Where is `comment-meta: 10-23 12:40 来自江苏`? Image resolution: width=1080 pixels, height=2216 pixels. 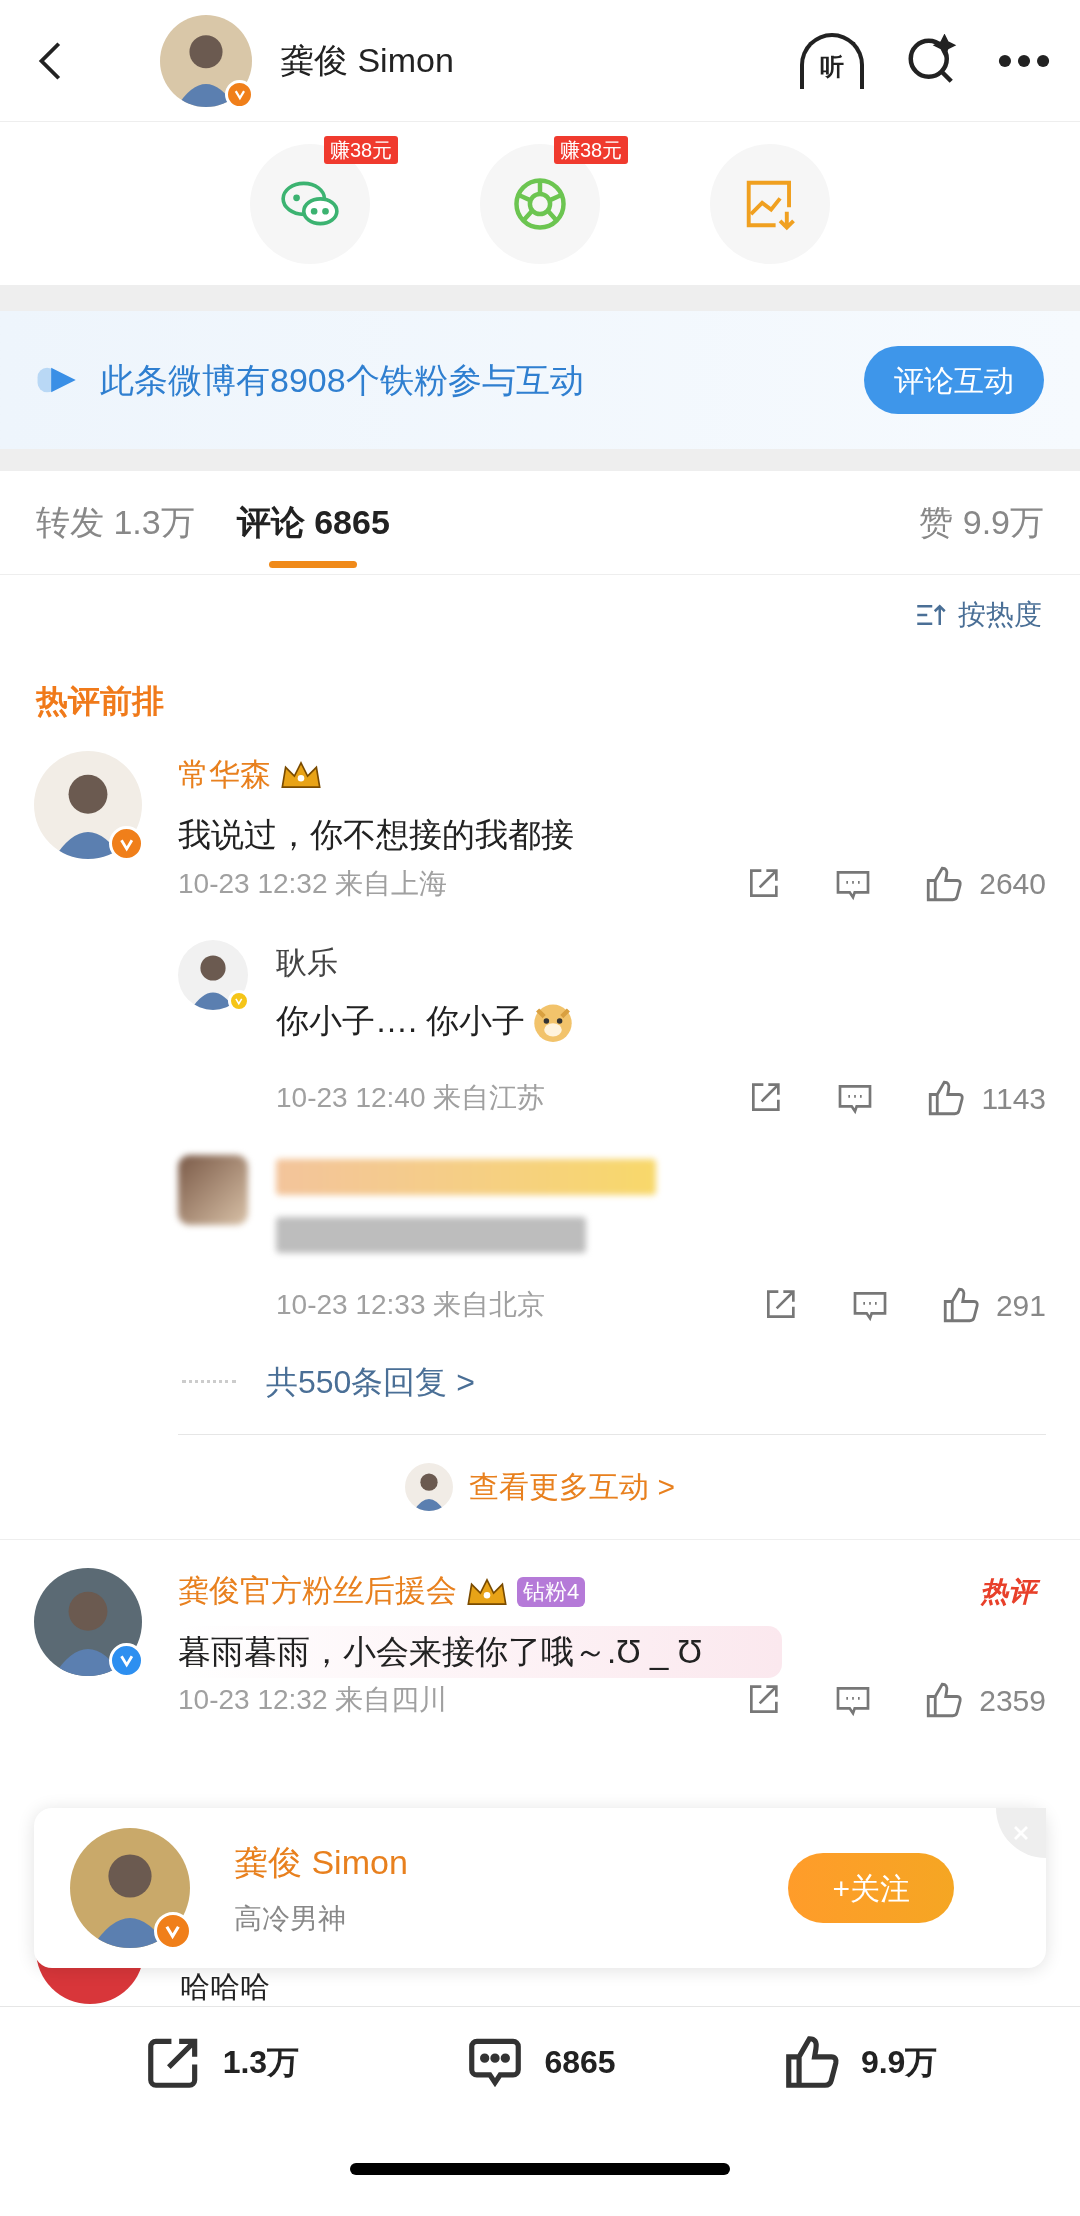
comment-meta: 10-23 12:40 来自江苏 is located at coordinates (411, 1098).